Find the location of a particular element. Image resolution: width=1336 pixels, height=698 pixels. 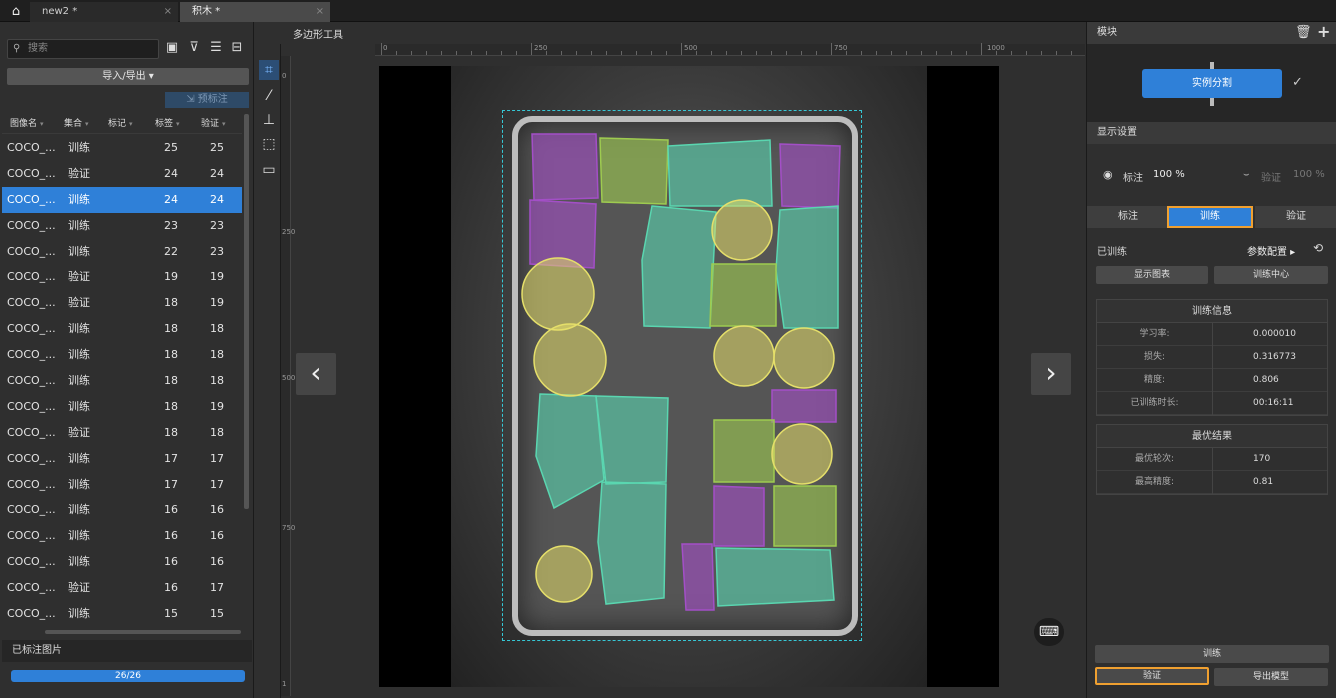

hidden-eye-icon: ⌣ is located at coordinates (1246, 174).